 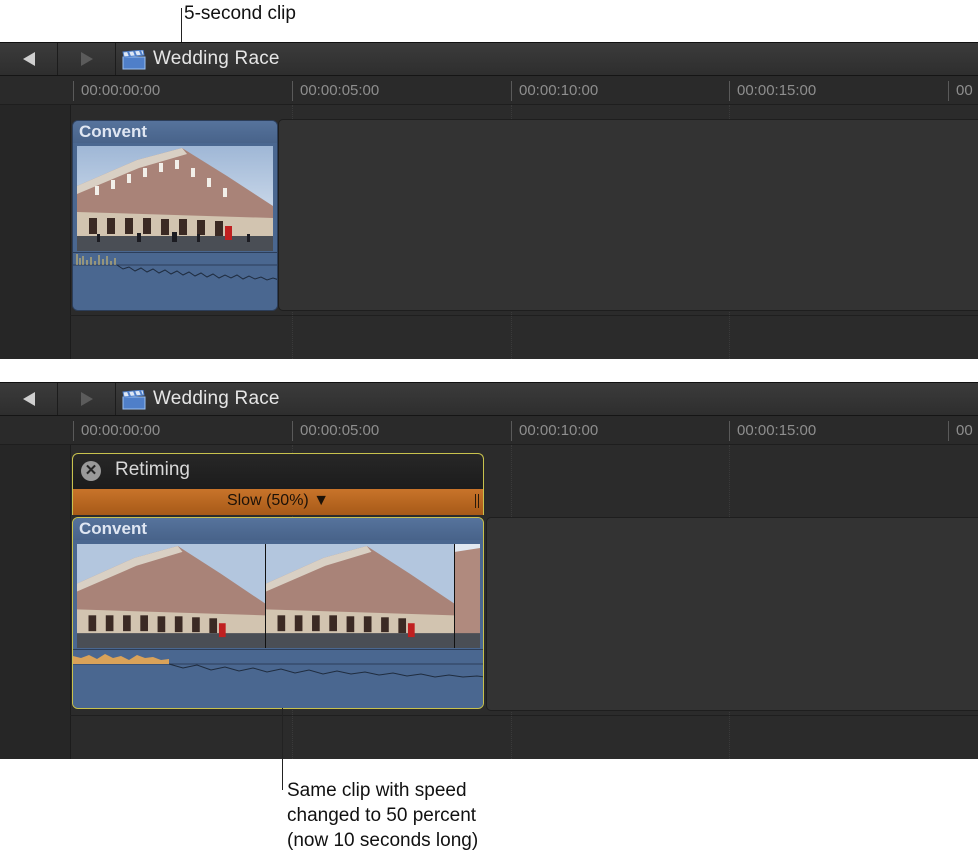 I want to click on retiming-title: Retiming, so click(x=152, y=469).